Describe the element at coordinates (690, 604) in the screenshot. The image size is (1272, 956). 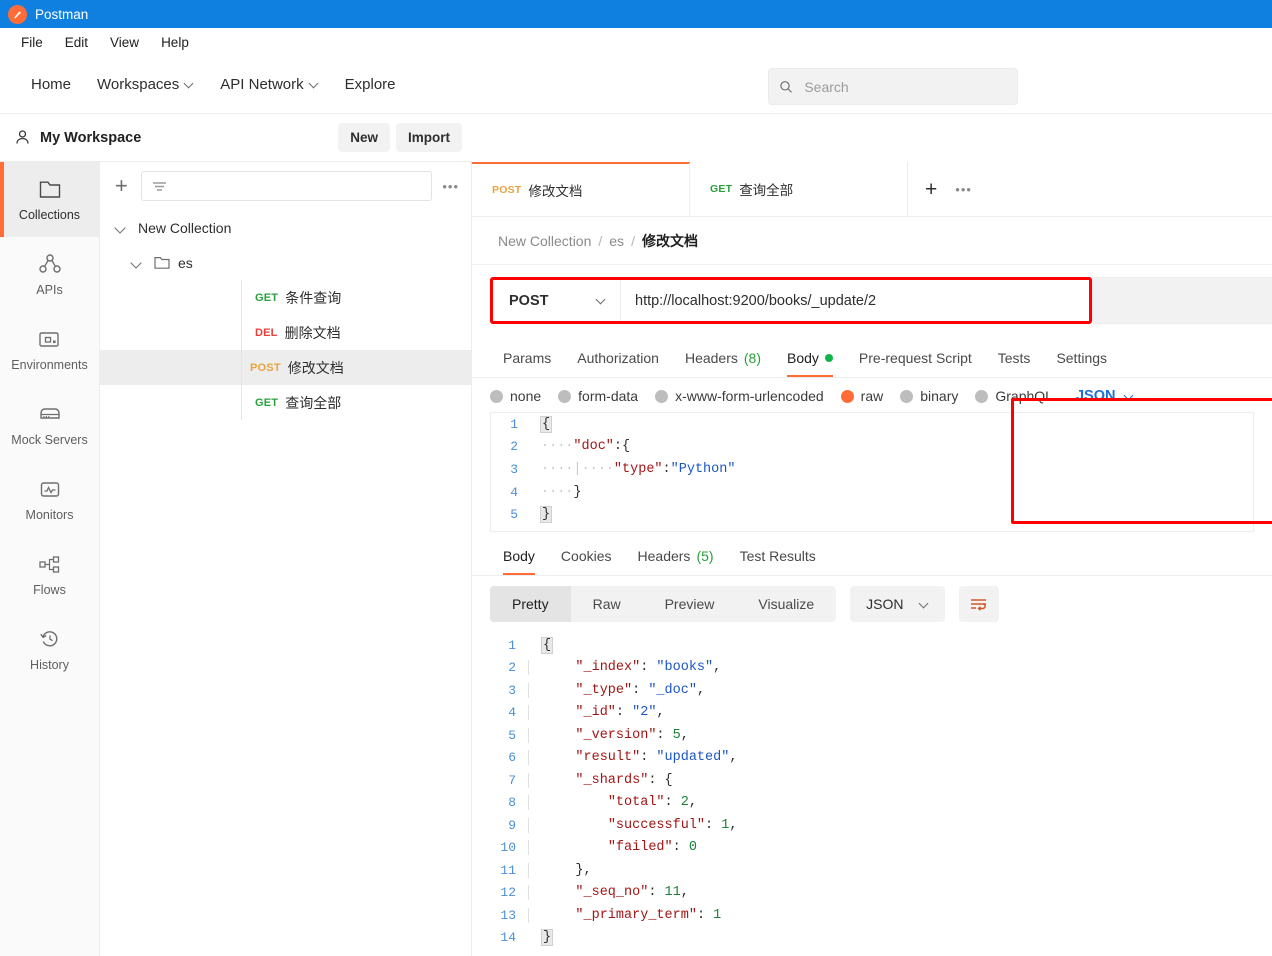
I see `view-preview: Preview` at that location.